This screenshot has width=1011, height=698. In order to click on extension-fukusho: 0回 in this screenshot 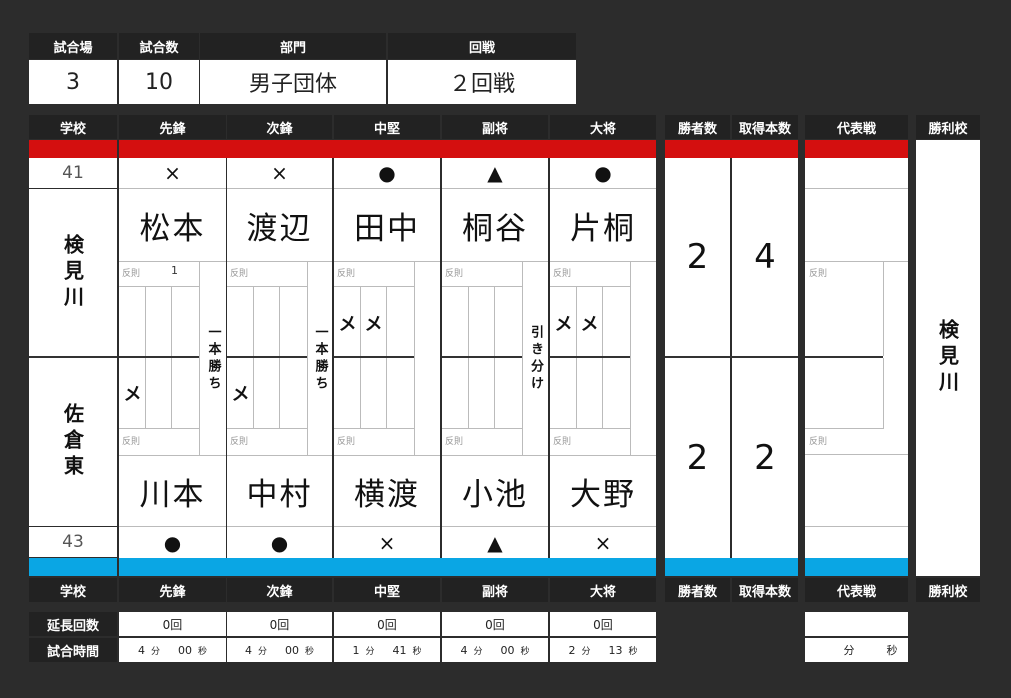, I will do `click(495, 624)`.